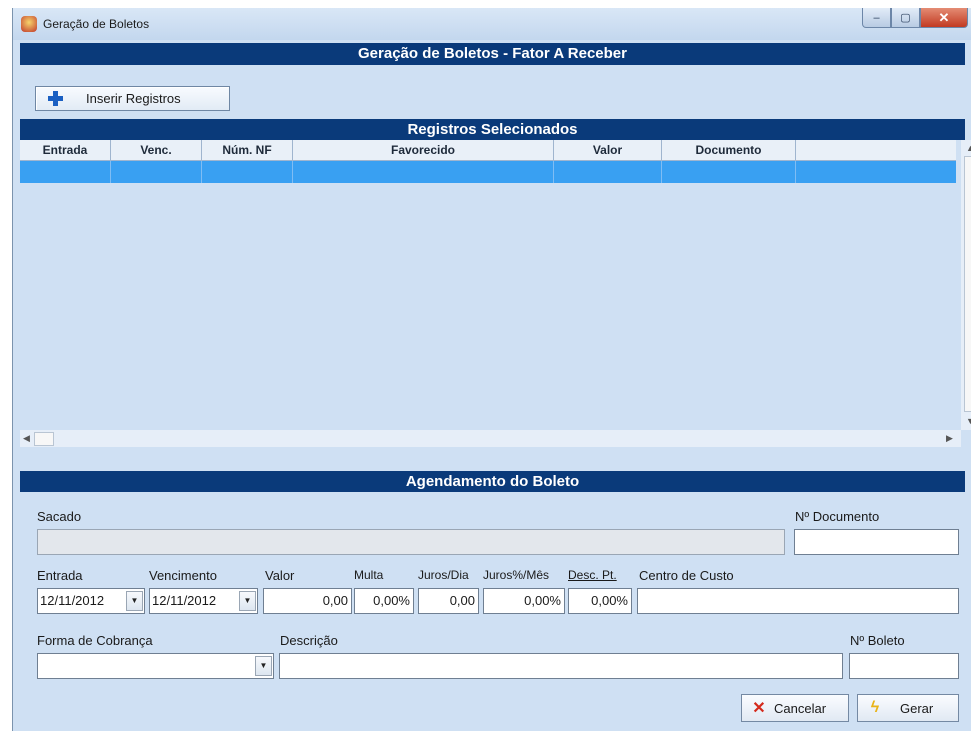 The width and height of the screenshot is (971, 731). Describe the element at coordinates (798, 601) in the screenshot. I see `centro-custo-field` at that location.